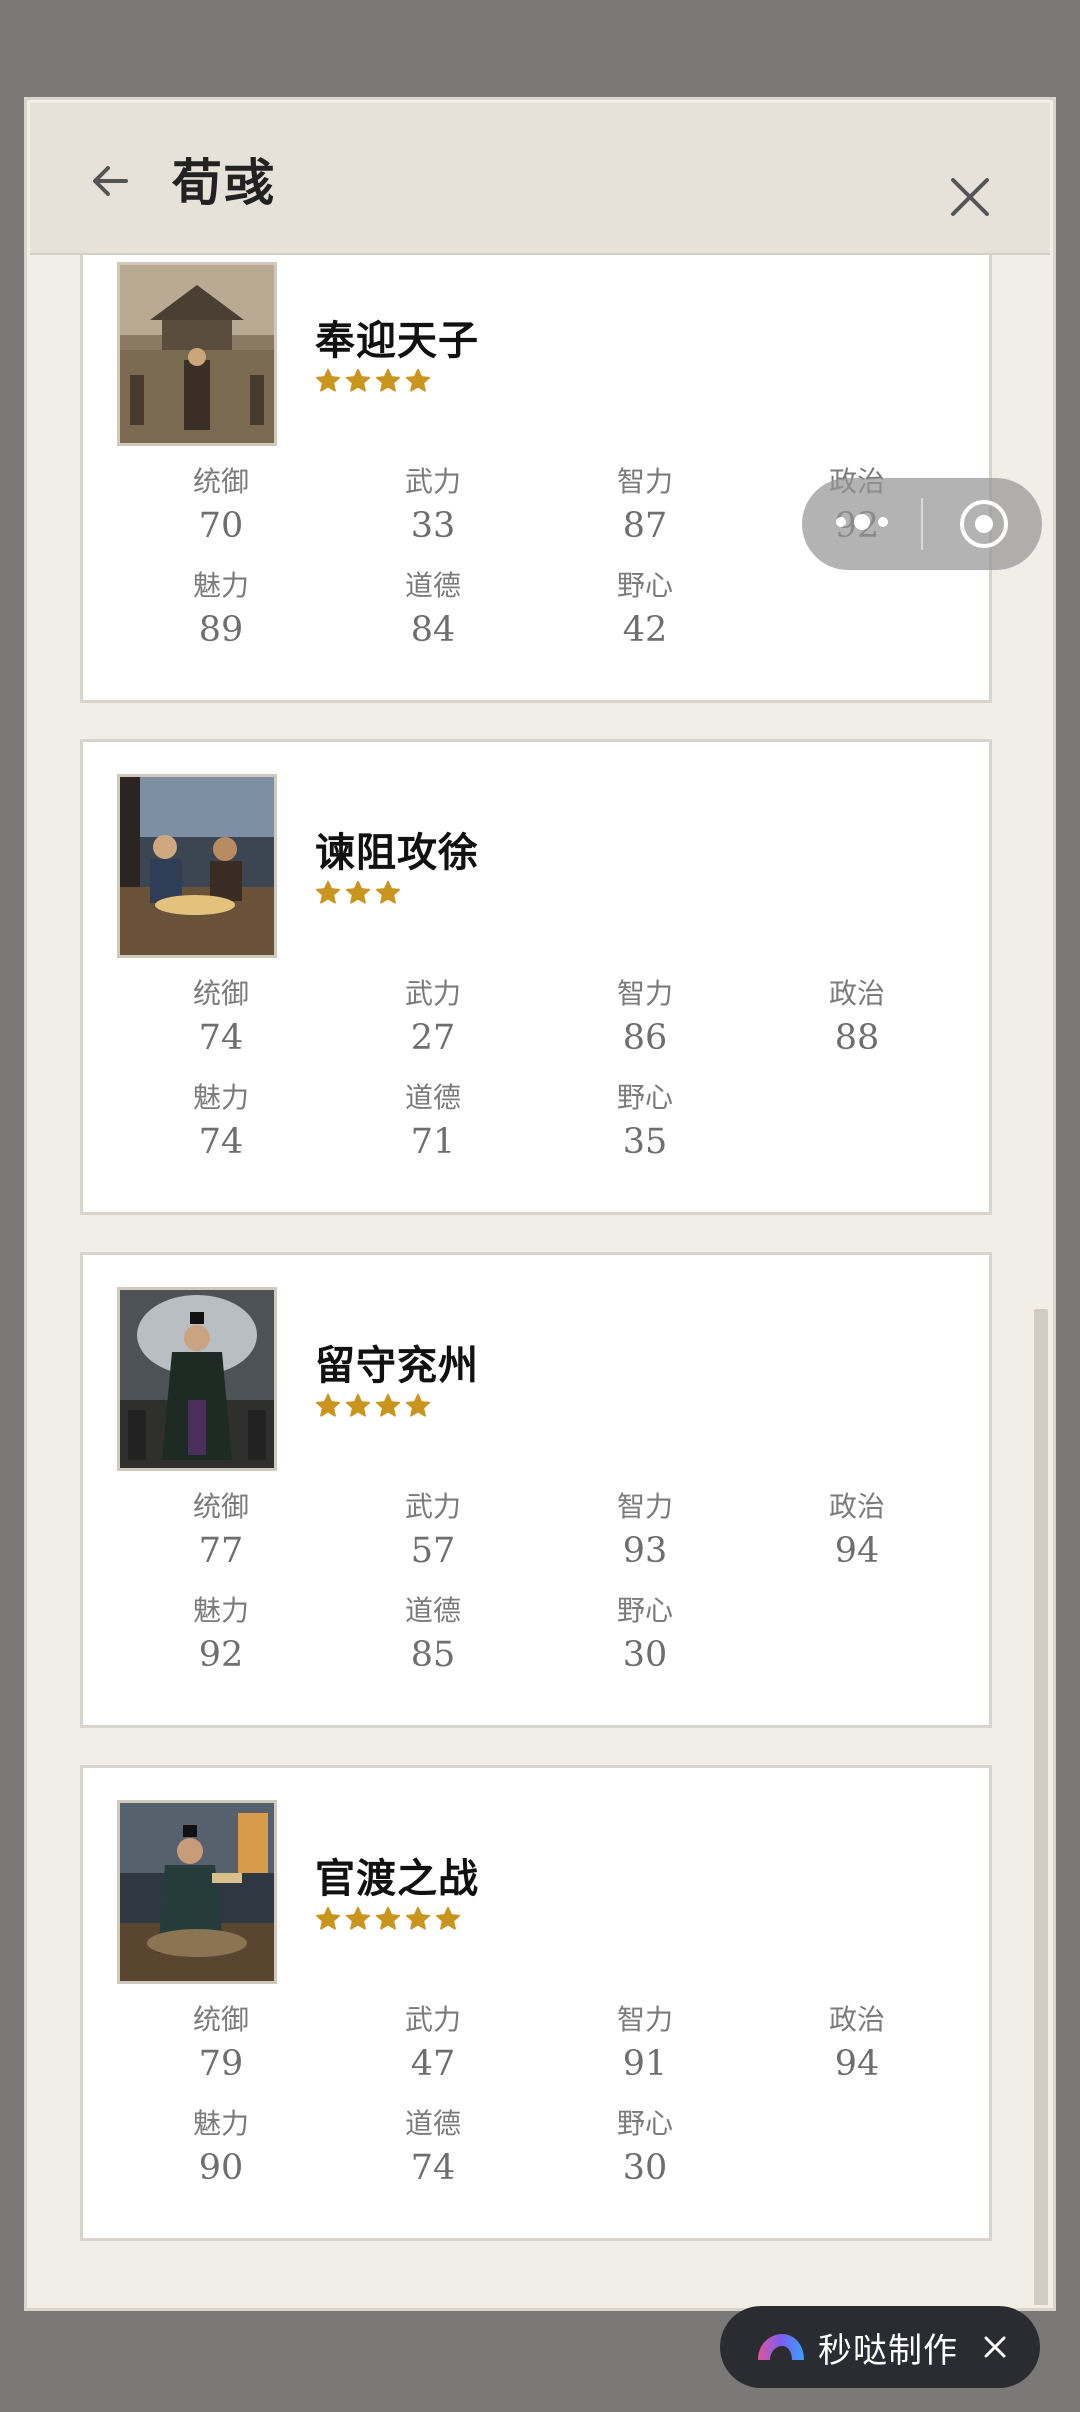  Describe the element at coordinates (221, 526) in the screenshot. I see `stat-value: 70` at that location.